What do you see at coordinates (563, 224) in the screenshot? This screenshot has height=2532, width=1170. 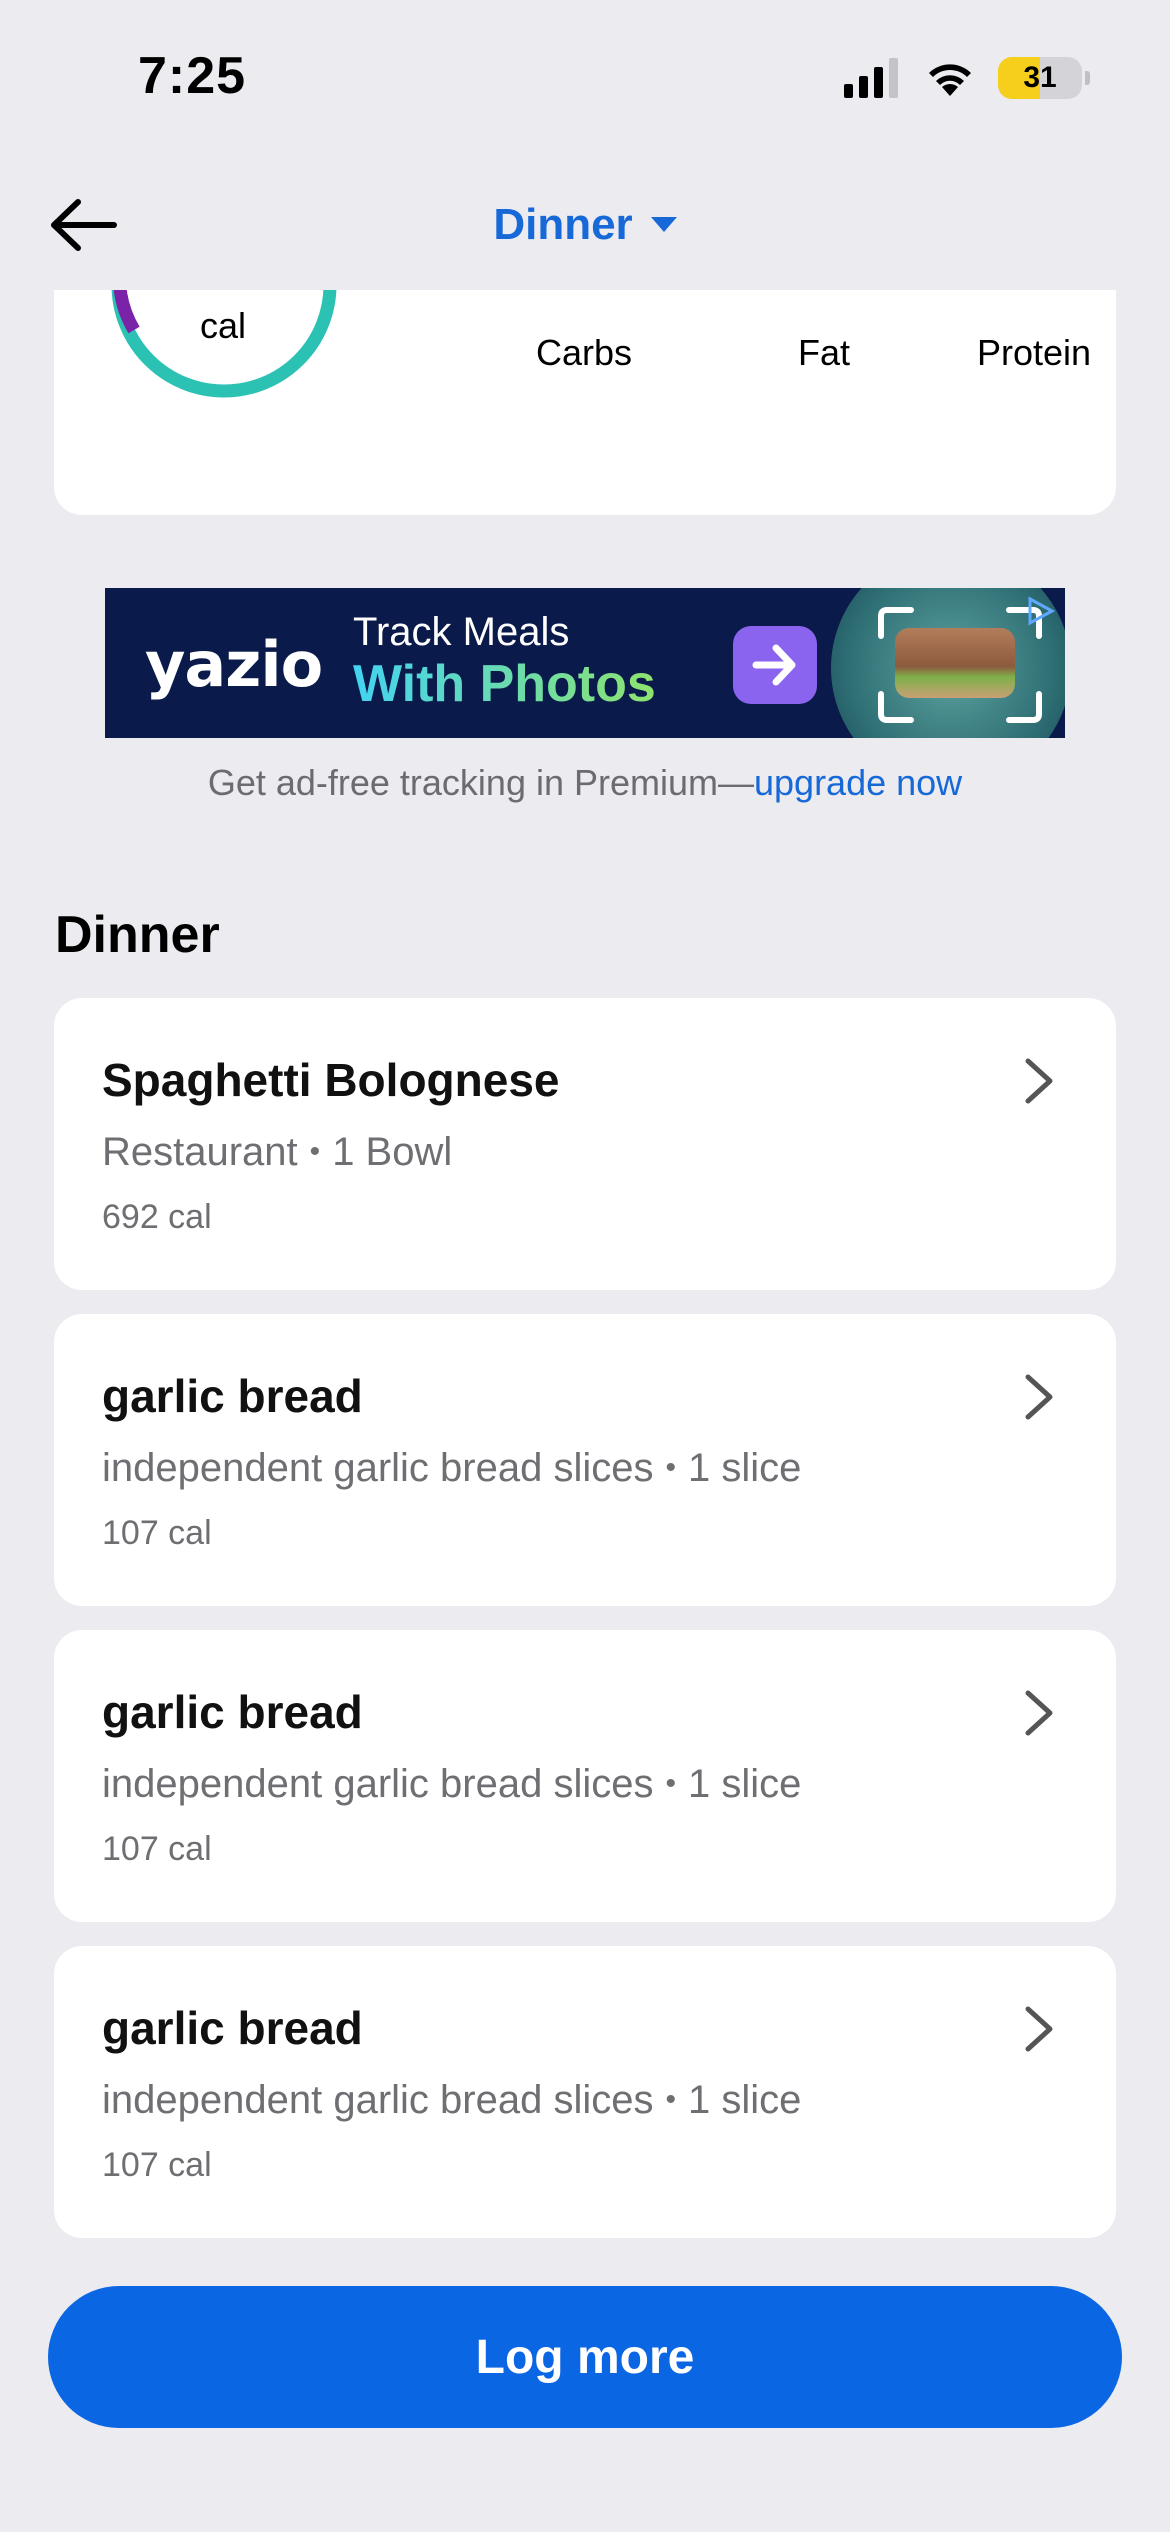 I see `meal-selector-label: Dinner` at bounding box center [563, 224].